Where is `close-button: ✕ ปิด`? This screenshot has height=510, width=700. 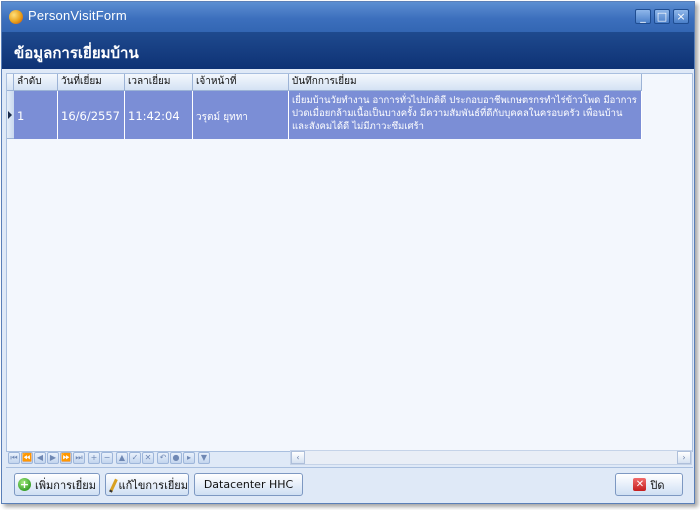 close-button: ✕ ปิด is located at coordinates (649, 484).